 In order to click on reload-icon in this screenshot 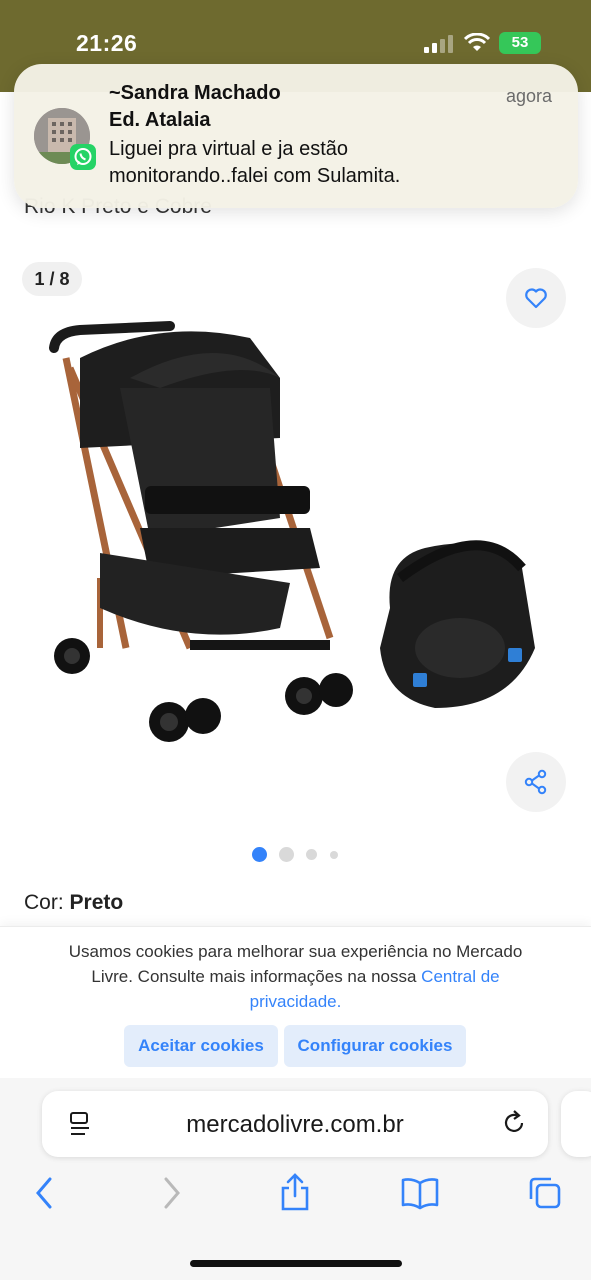, I will do `click(514, 1123)`.